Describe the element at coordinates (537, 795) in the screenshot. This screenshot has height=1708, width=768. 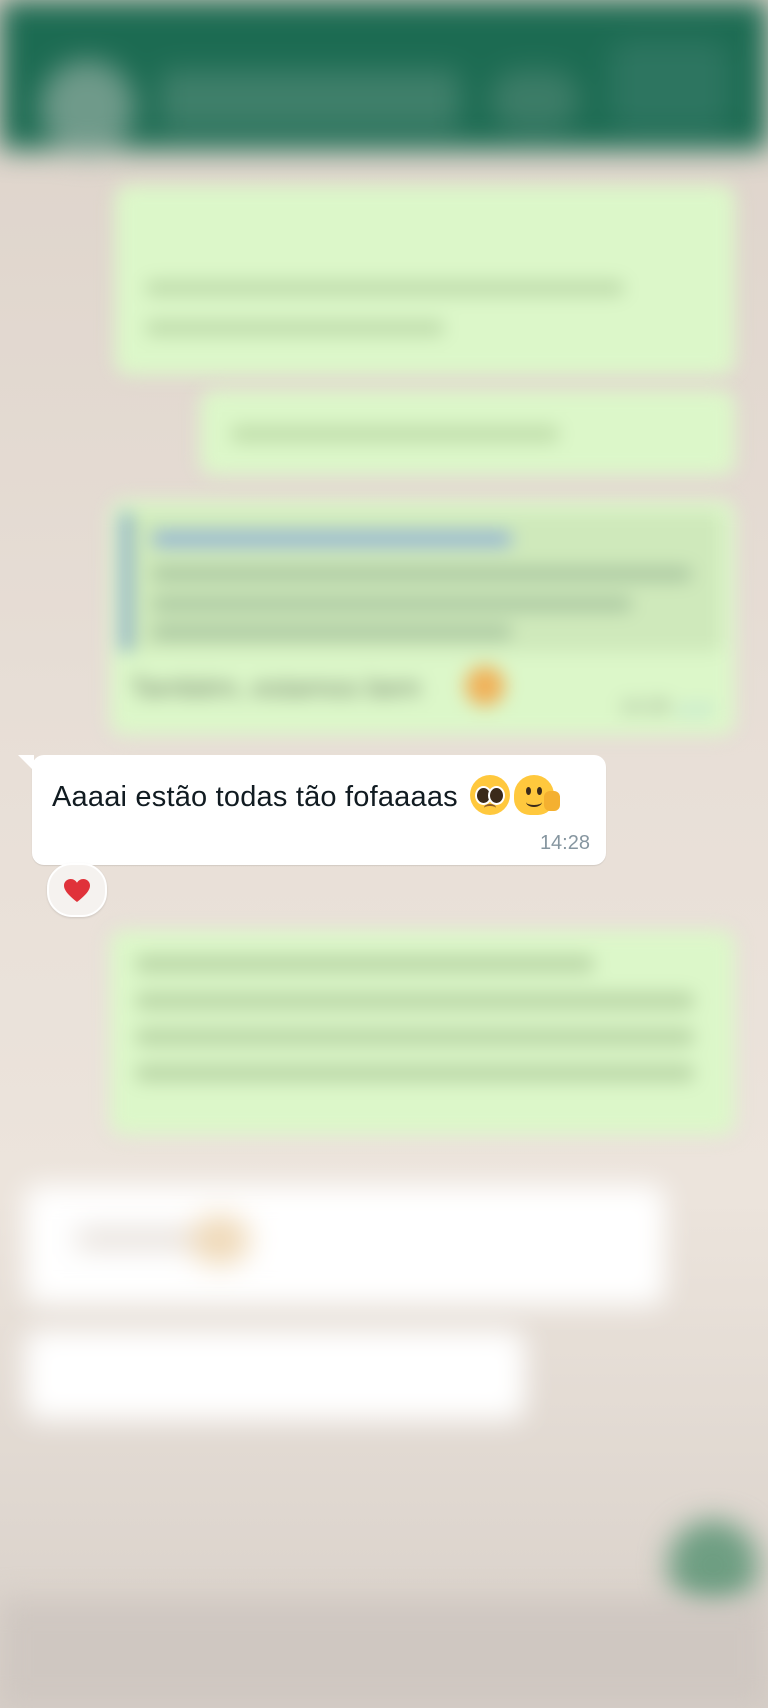
I see `melting-face-emoji-icon` at that location.